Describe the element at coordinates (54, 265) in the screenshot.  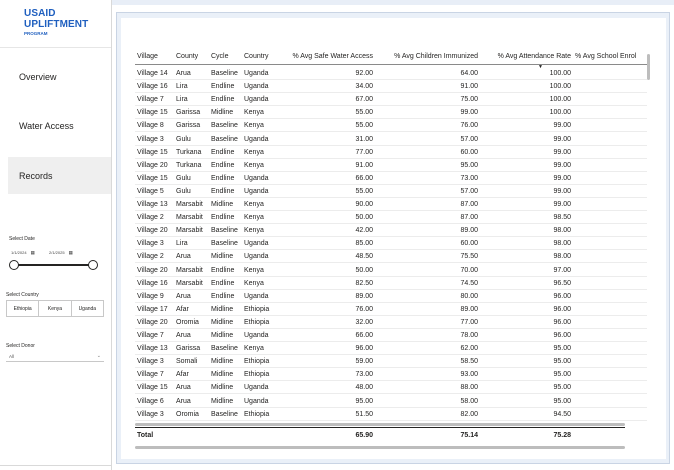
I see `date-range-slider` at that location.